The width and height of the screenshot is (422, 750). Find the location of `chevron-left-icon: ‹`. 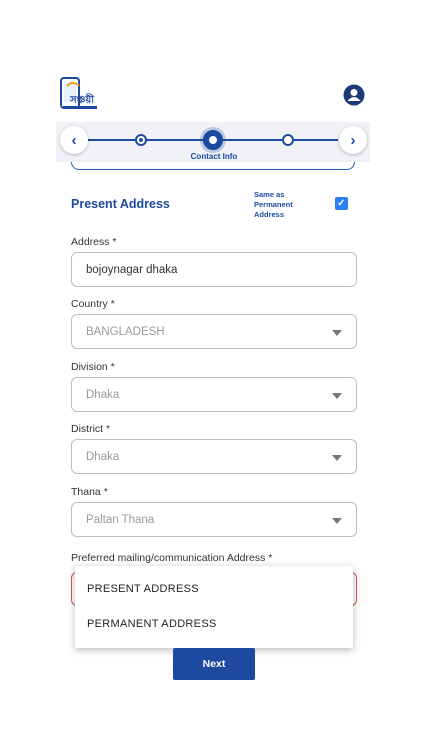

chevron-left-icon: ‹ is located at coordinates (74, 140).